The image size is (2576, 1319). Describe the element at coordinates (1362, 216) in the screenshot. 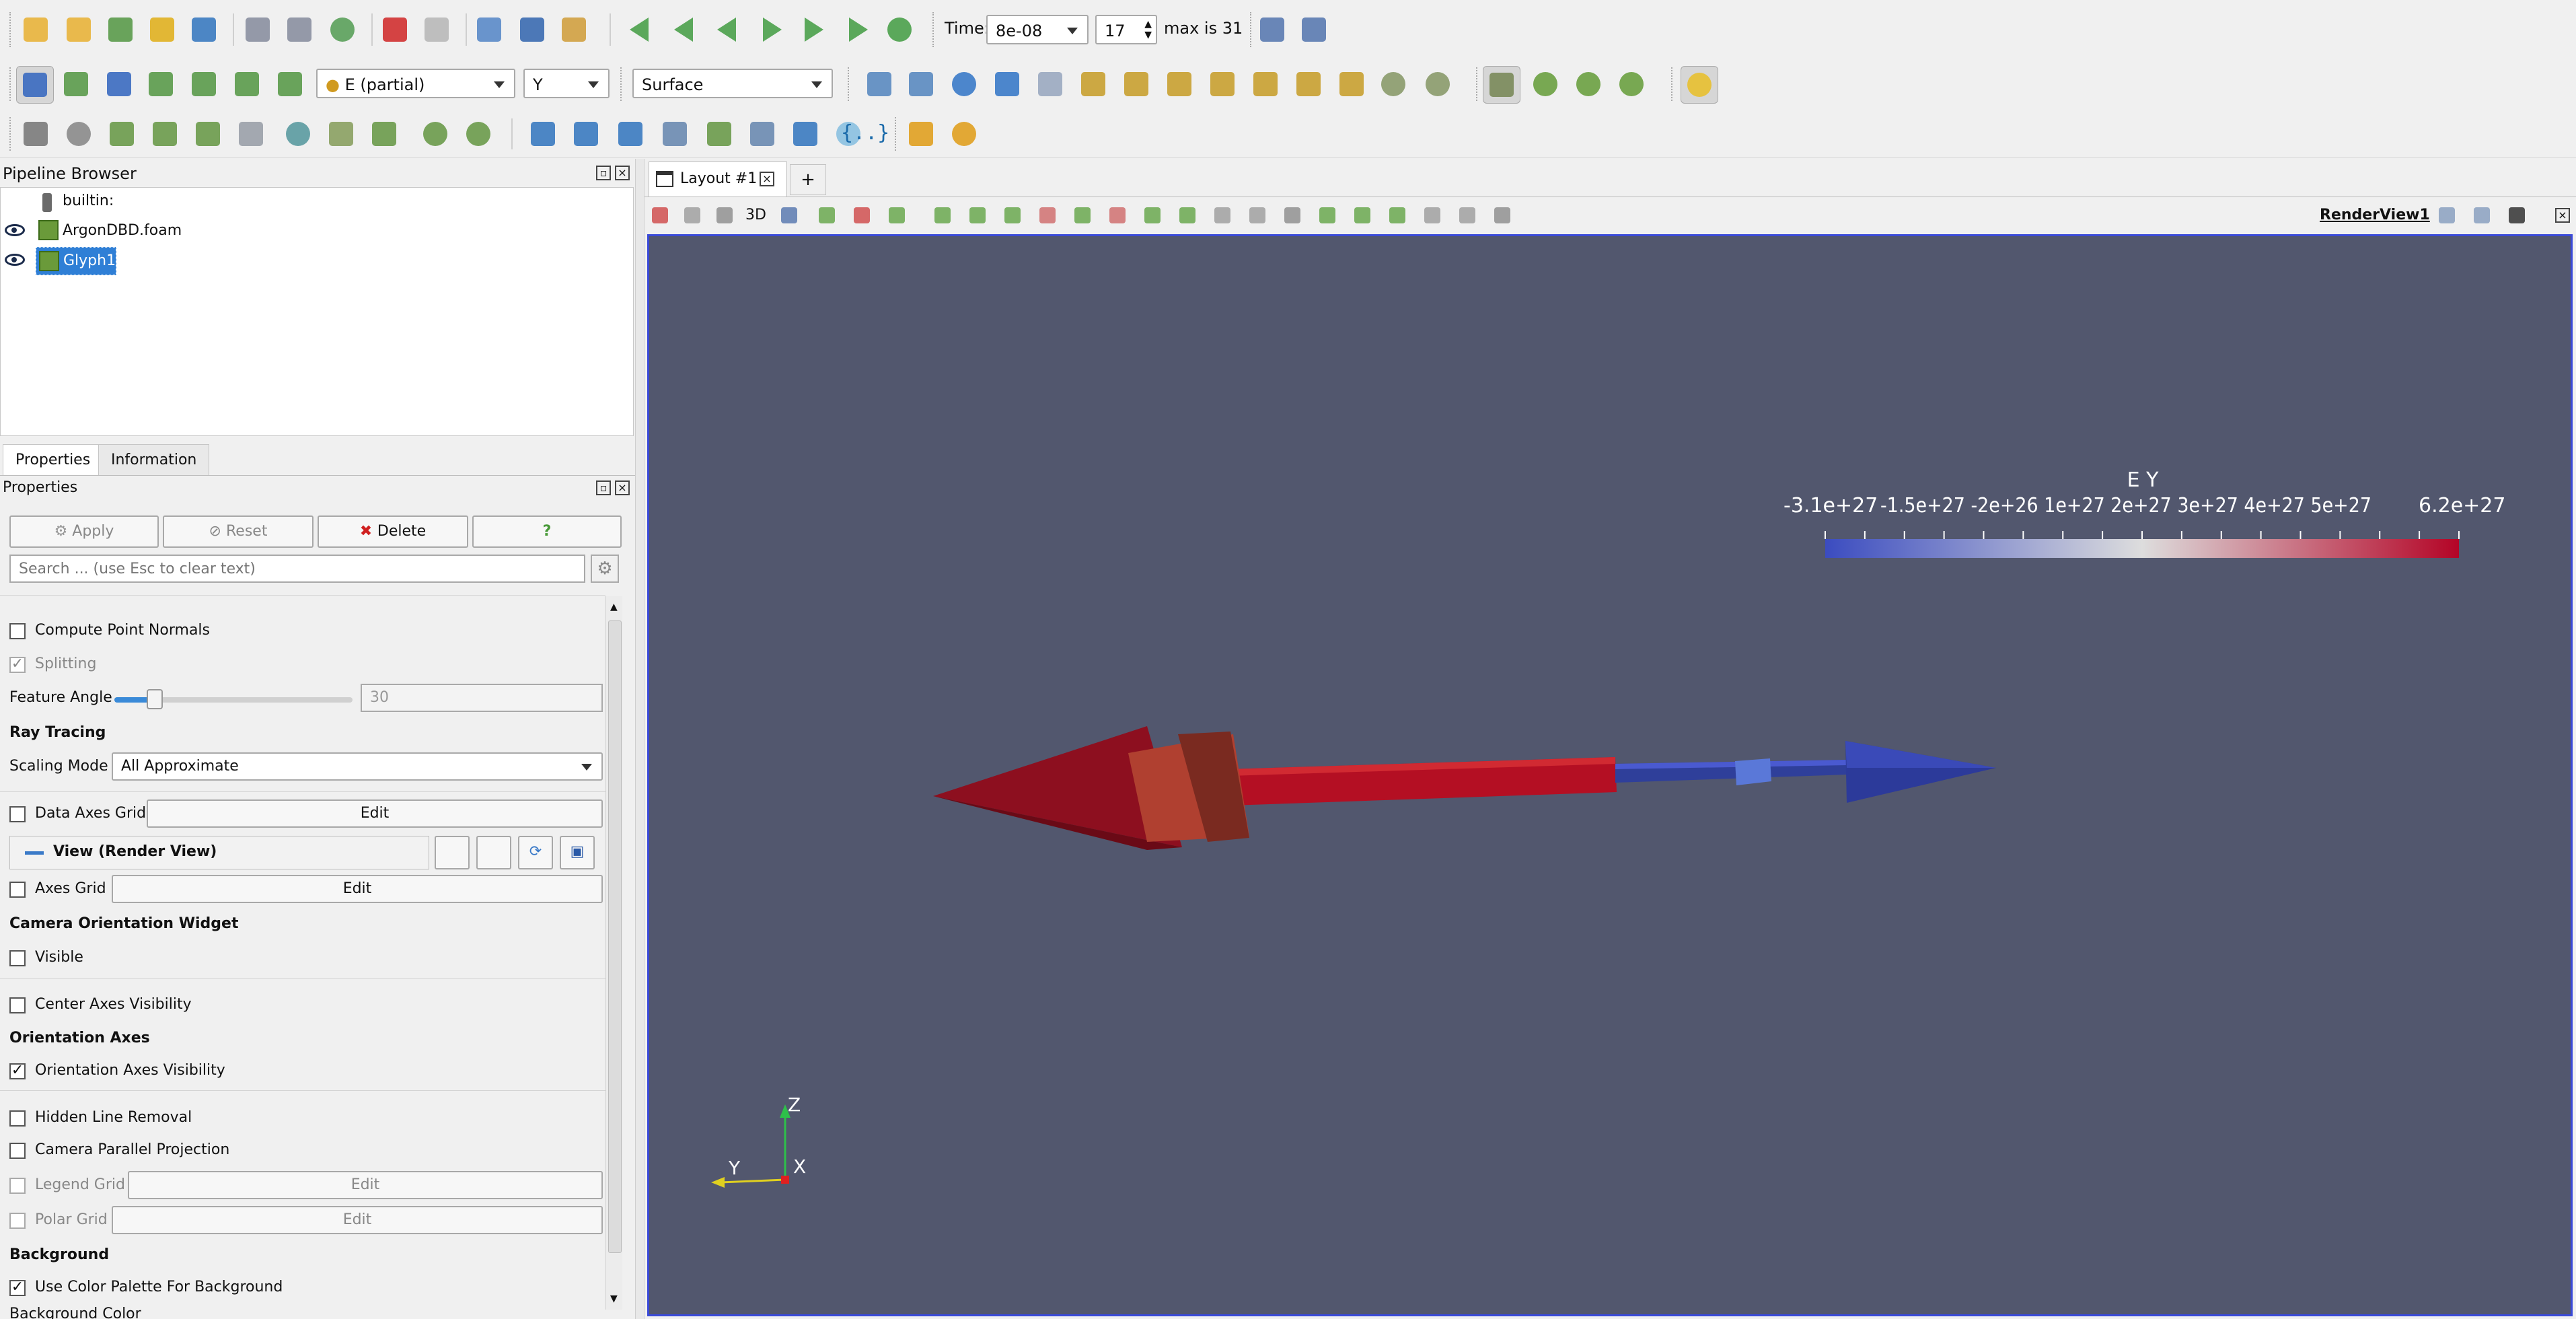

I see `select-query-icon` at that location.